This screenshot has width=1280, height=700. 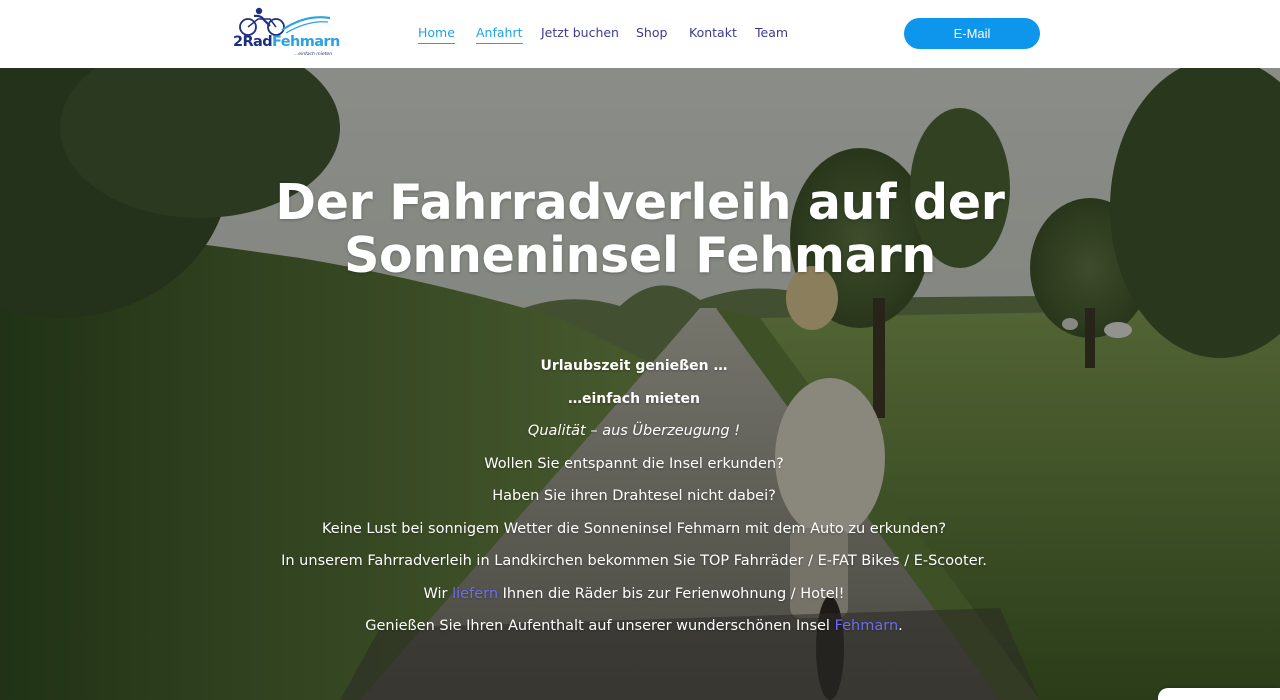 I want to click on nav-home: Home, so click(x=436, y=34).